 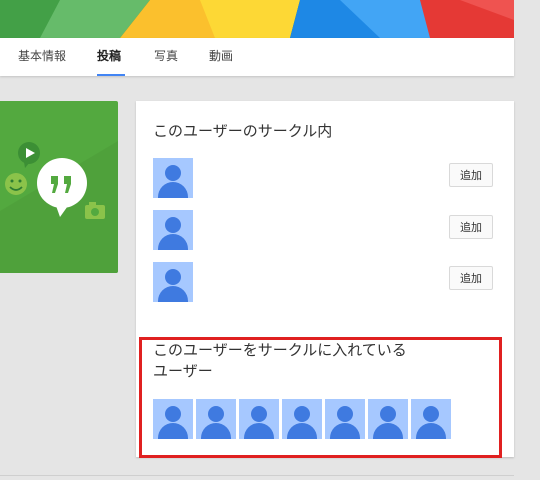 What do you see at coordinates (257, 57) in the screenshot?
I see `profile-tab-bar: 基本情報 投稿 写真 動画` at bounding box center [257, 57].